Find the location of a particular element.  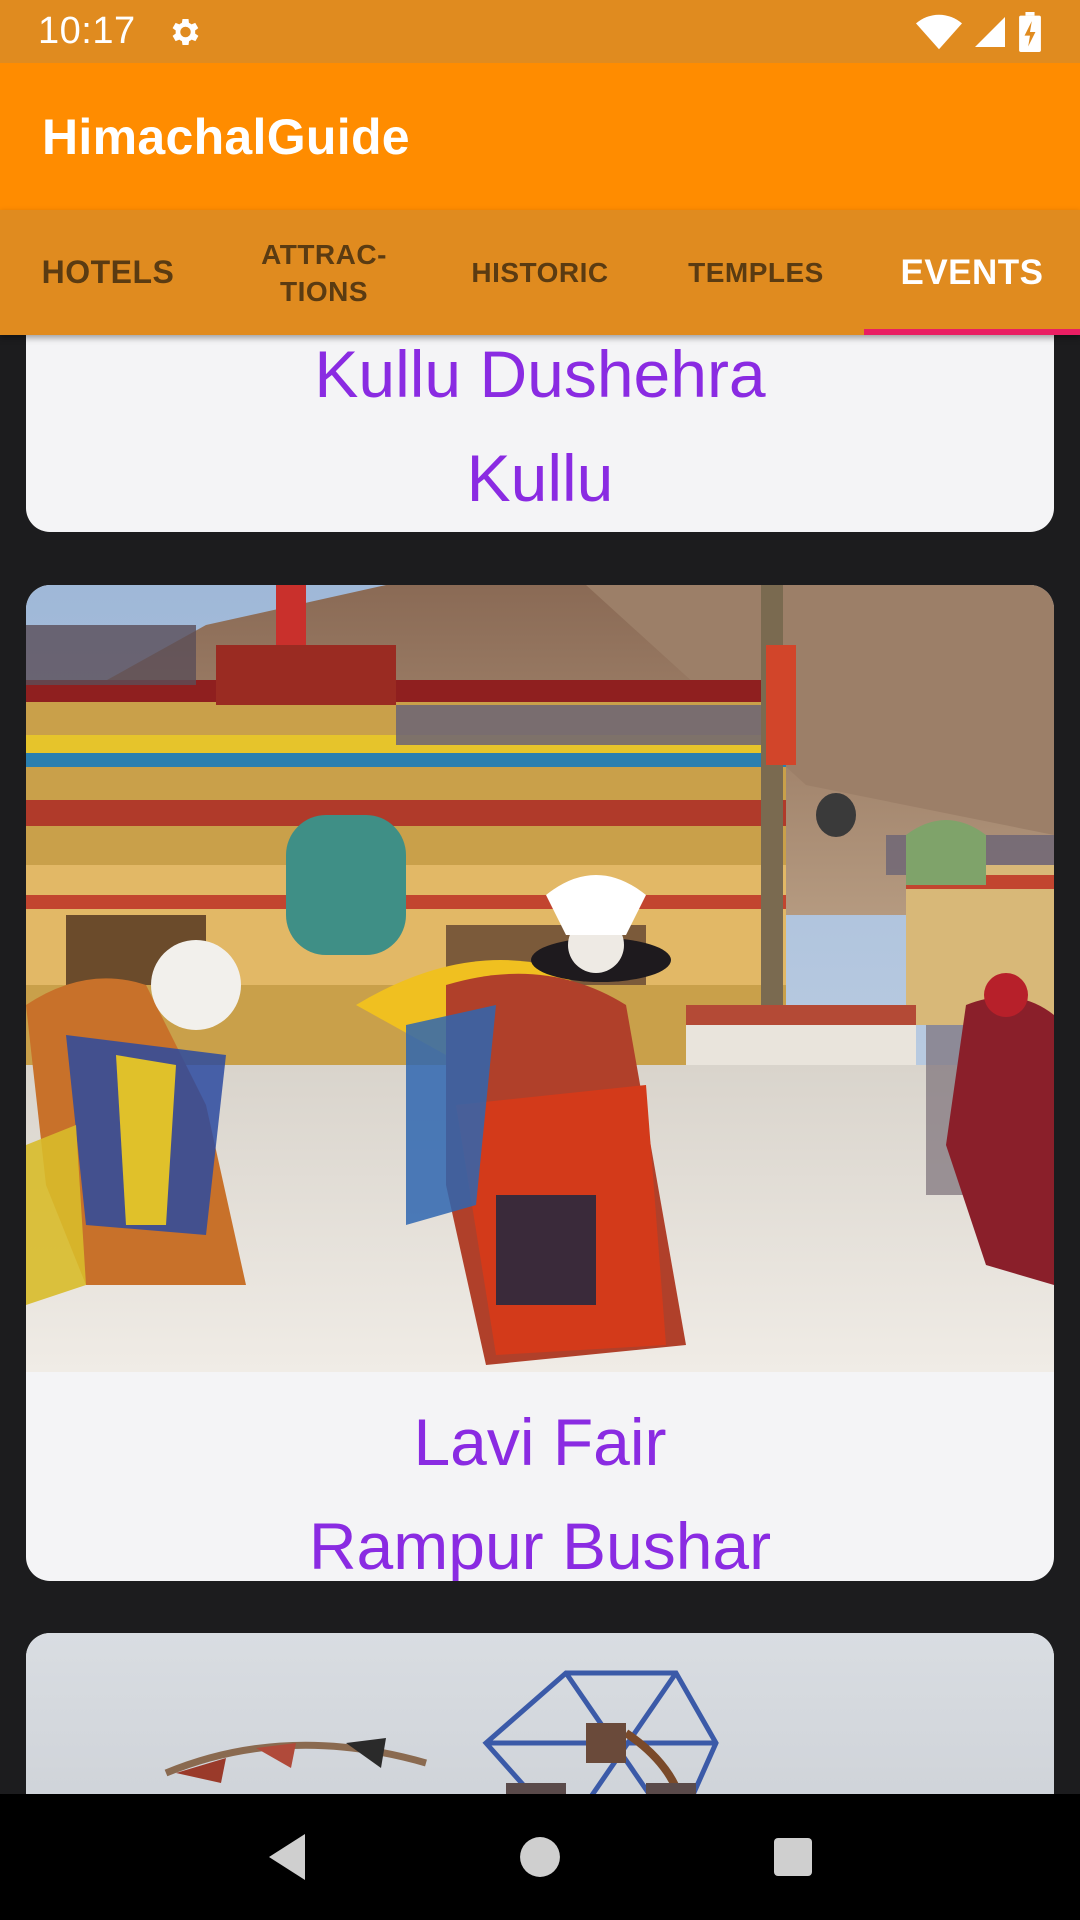

home-icon is located at coordinates (540, 1857).